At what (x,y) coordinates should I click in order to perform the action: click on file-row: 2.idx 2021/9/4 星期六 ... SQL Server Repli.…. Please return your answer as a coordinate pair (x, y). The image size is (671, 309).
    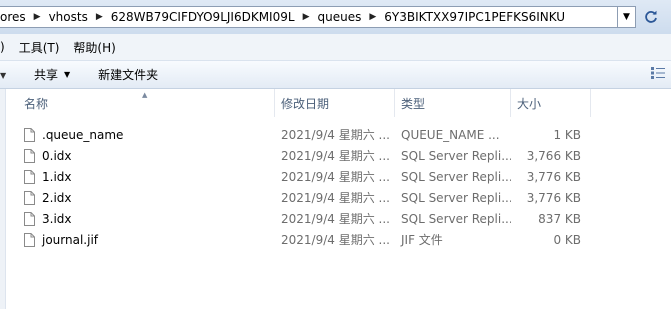
    Looking at the image, I should click on (307, 197).